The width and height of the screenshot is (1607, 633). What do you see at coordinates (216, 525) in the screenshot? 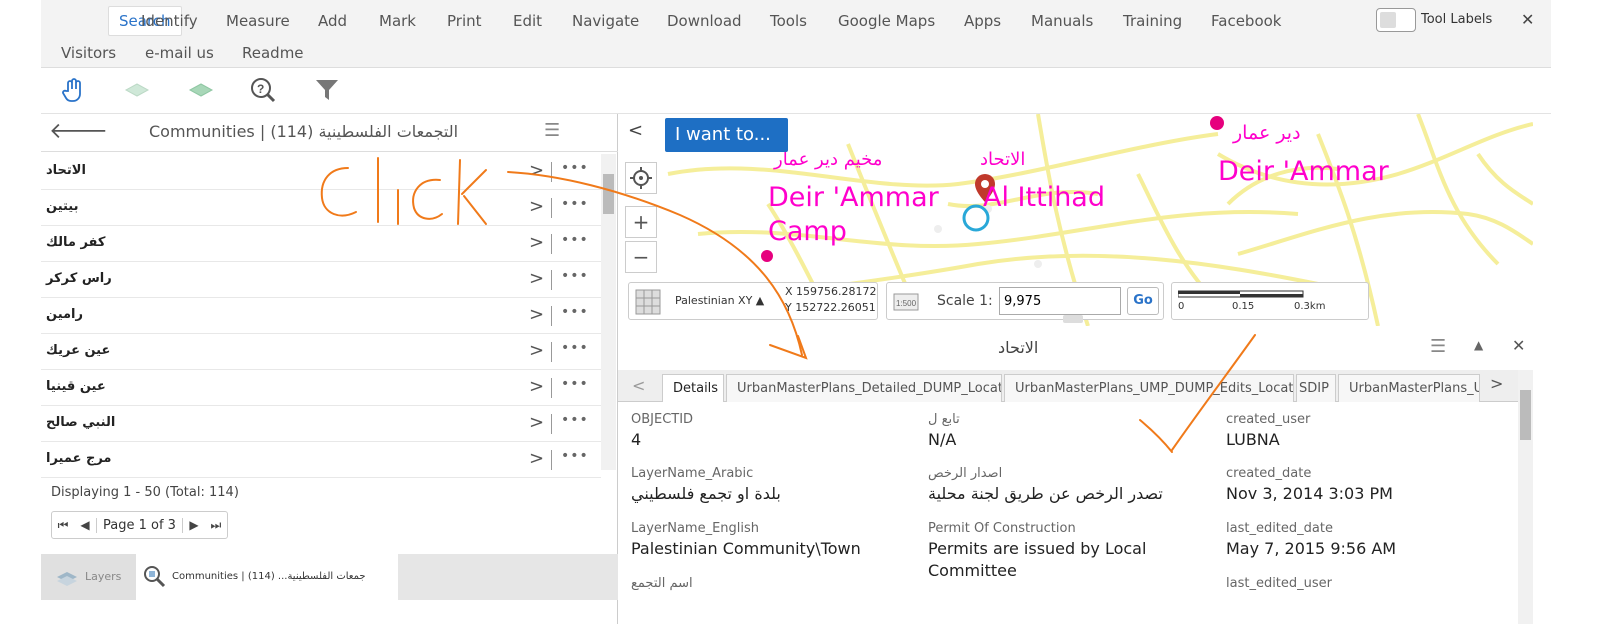
I see `last-page-icon: ⏭` at bounding box center [216, 525].